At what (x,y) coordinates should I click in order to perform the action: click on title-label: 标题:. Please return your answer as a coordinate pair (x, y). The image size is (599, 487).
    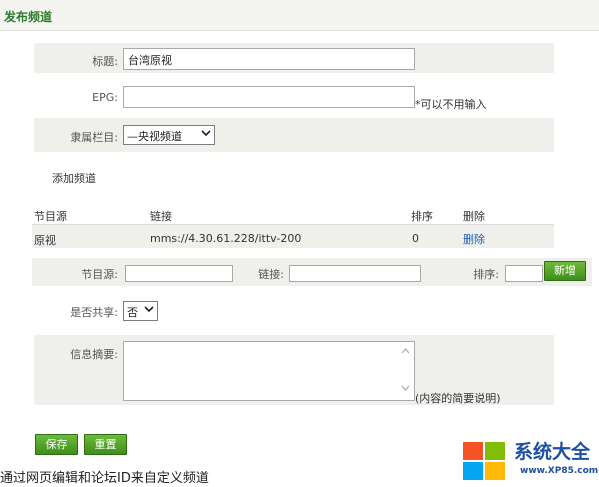
    Looking at the image, I should click on (105, 61).